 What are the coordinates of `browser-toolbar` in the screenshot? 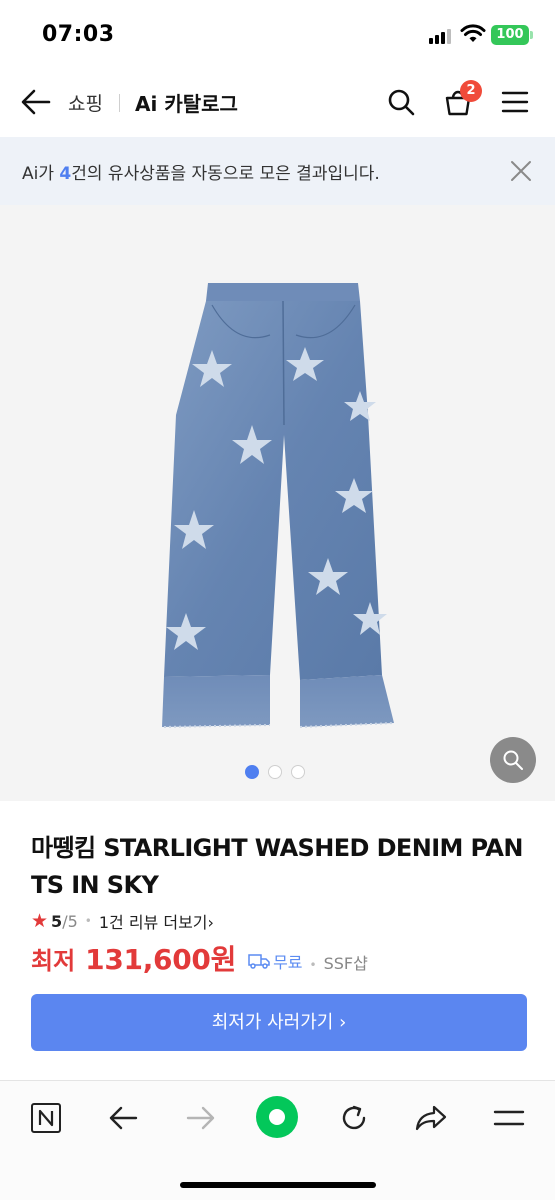 It's located at (277, 1140).